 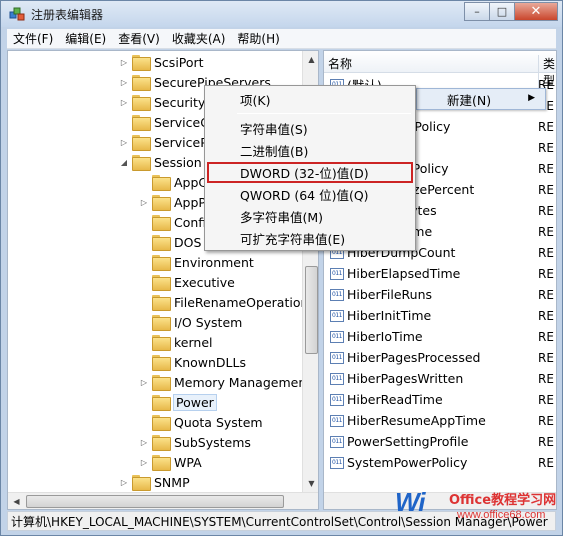 I want to click on context-submenu-new: 新建(N) ▶, so click(x=481, y=99).